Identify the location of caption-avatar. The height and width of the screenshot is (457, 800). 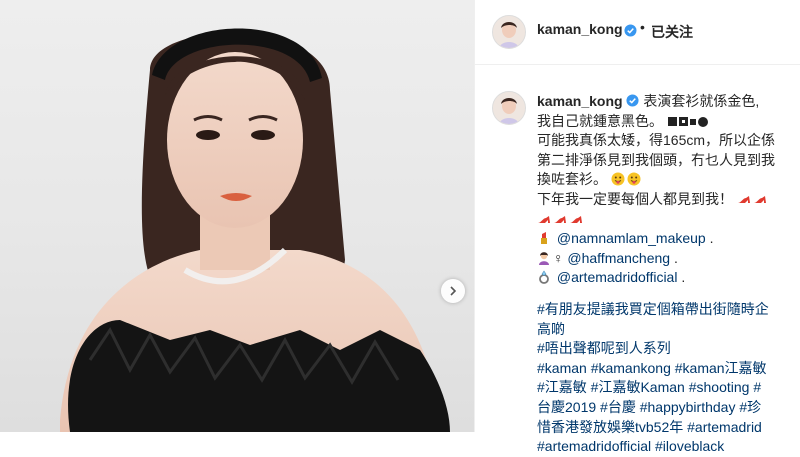
(509, 108).